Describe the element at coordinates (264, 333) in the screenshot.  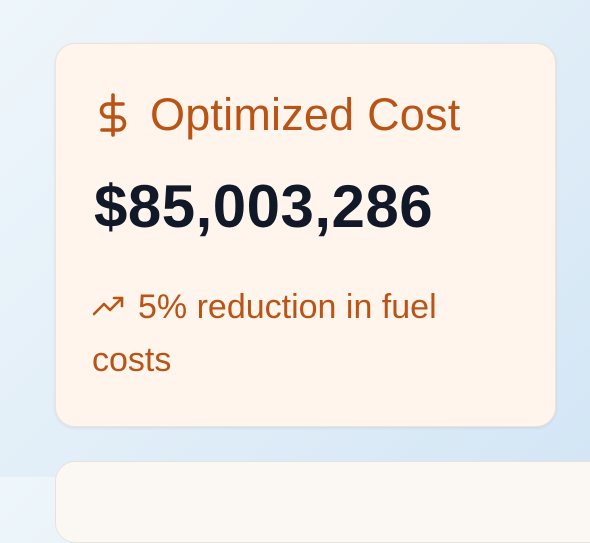
I see `cost-note-text: 5% reduction in fuel costs` at that location.